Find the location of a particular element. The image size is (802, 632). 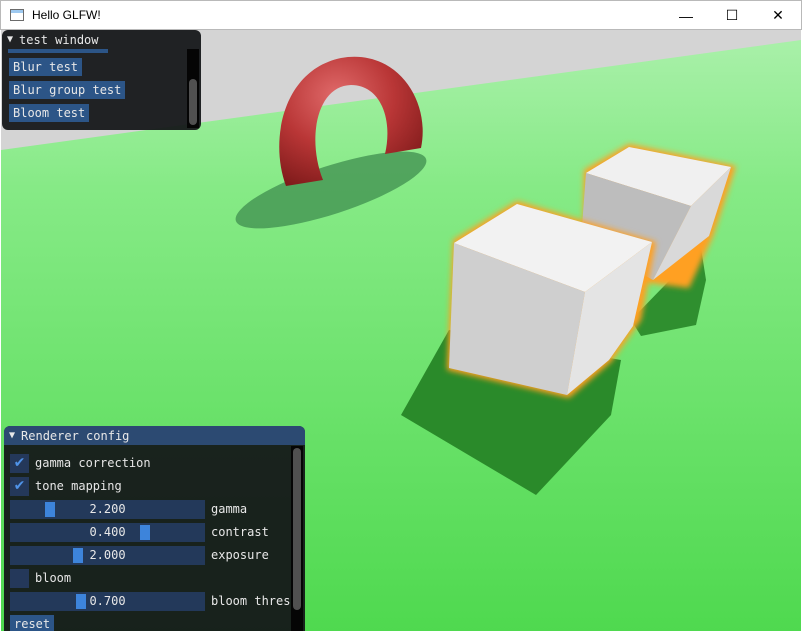

test-window-title: test window is located at coordinates (59, 39).